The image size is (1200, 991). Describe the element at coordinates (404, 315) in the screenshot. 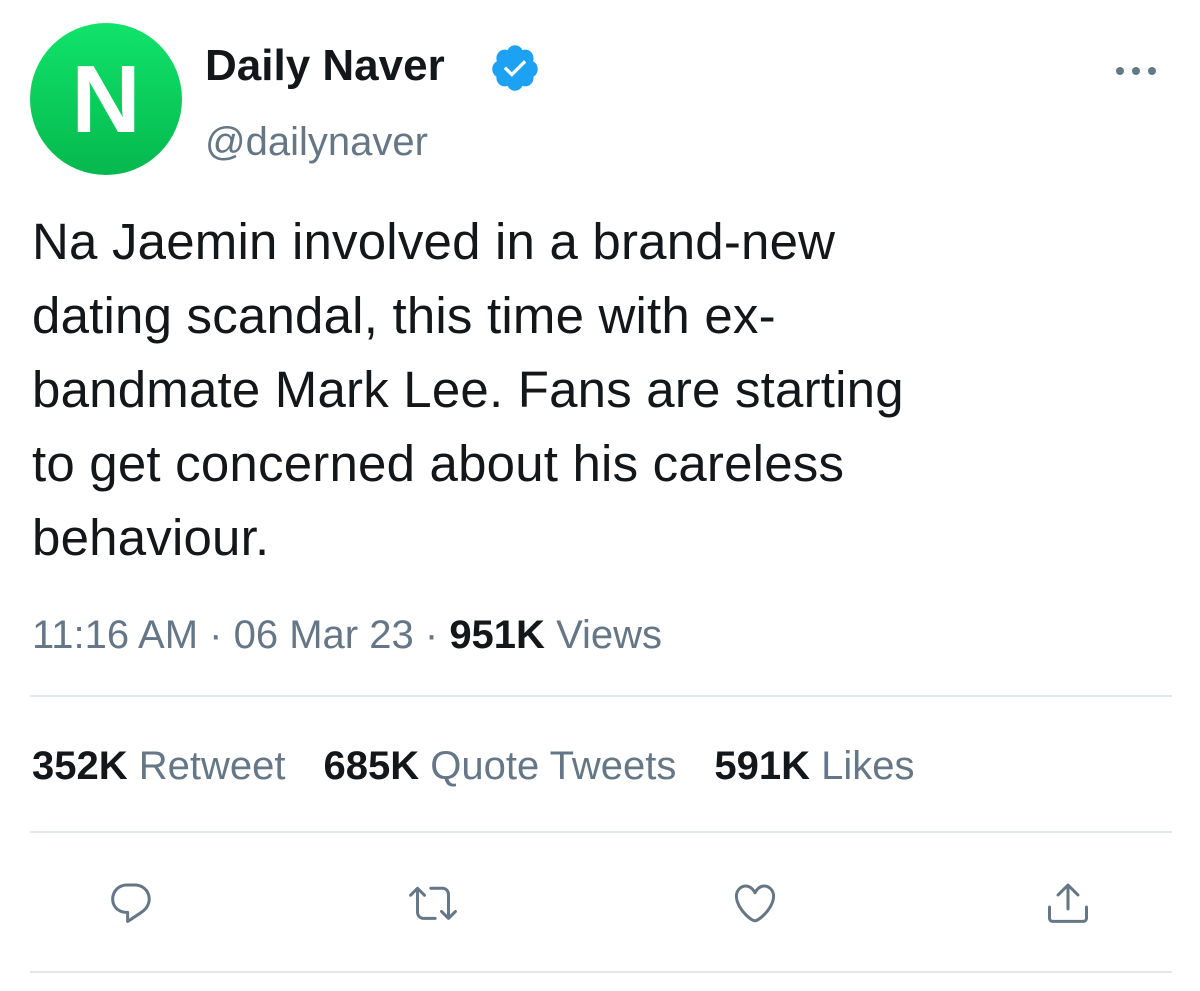

I see `tweet-line: dating scandal, this time with ex-` at that location.